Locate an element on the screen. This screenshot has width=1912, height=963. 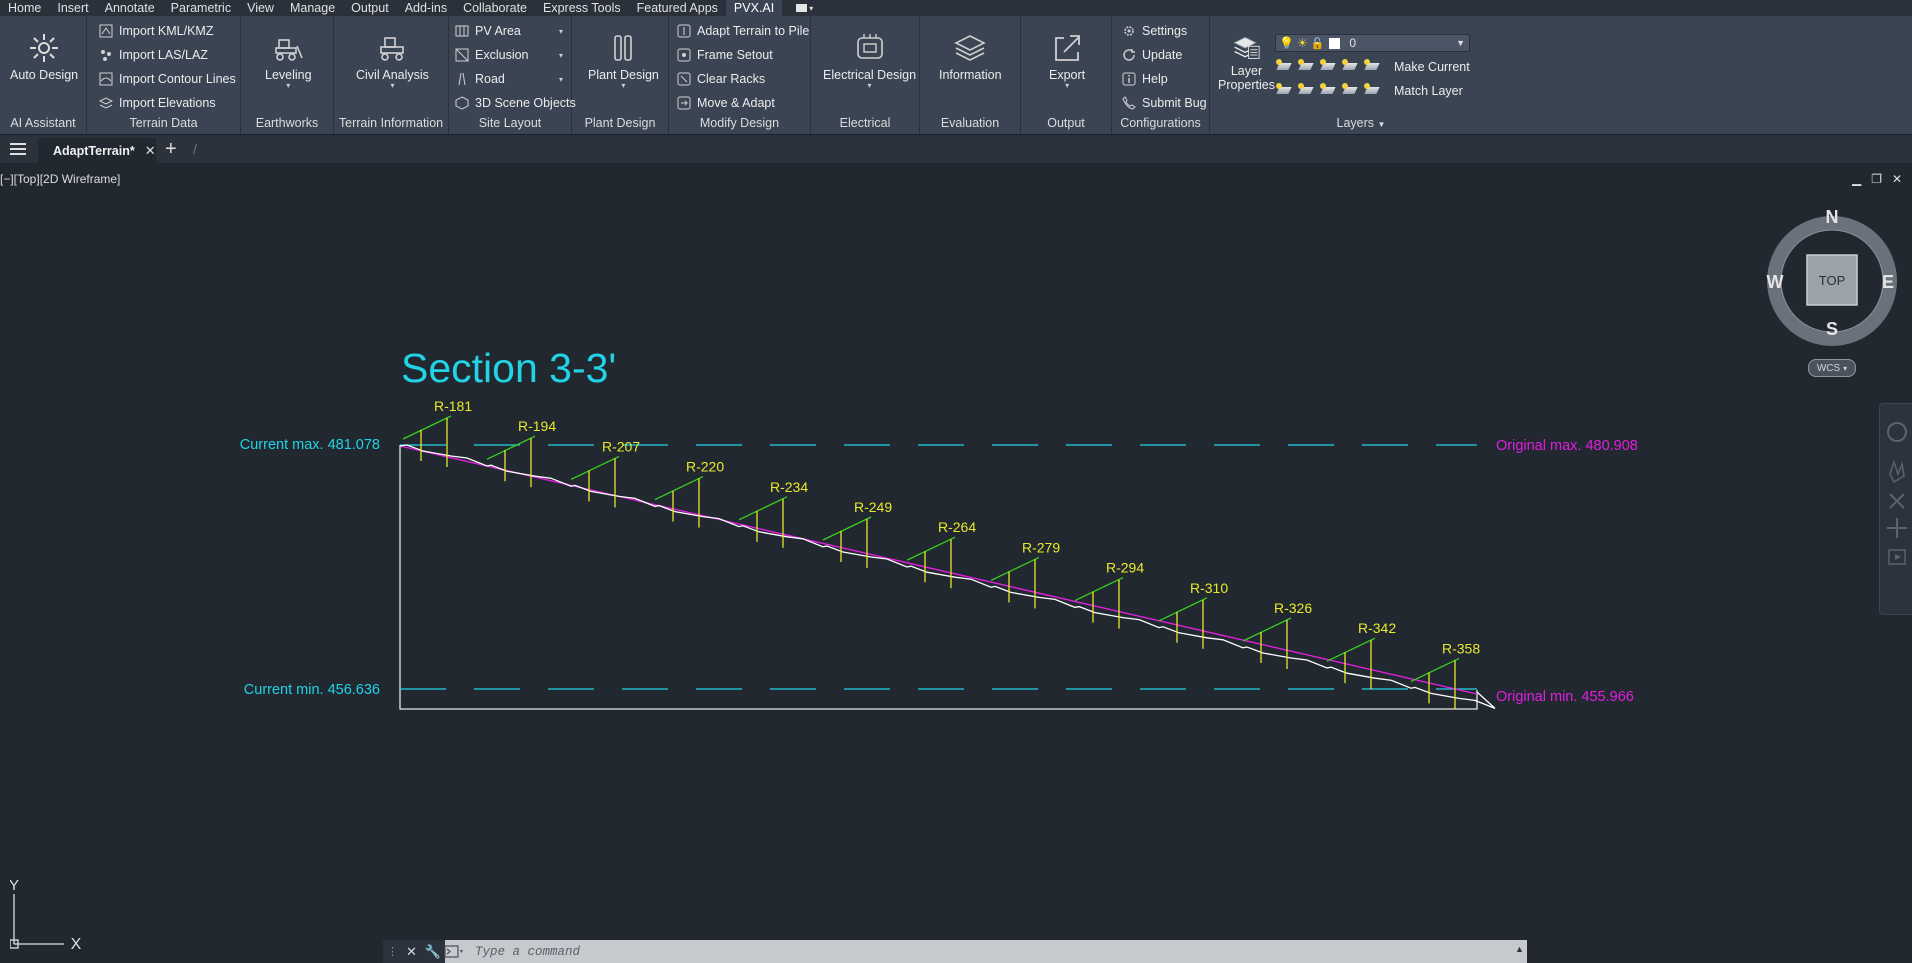
submit-bug-button: Submit Bug is located at coordinates (1164, 103).